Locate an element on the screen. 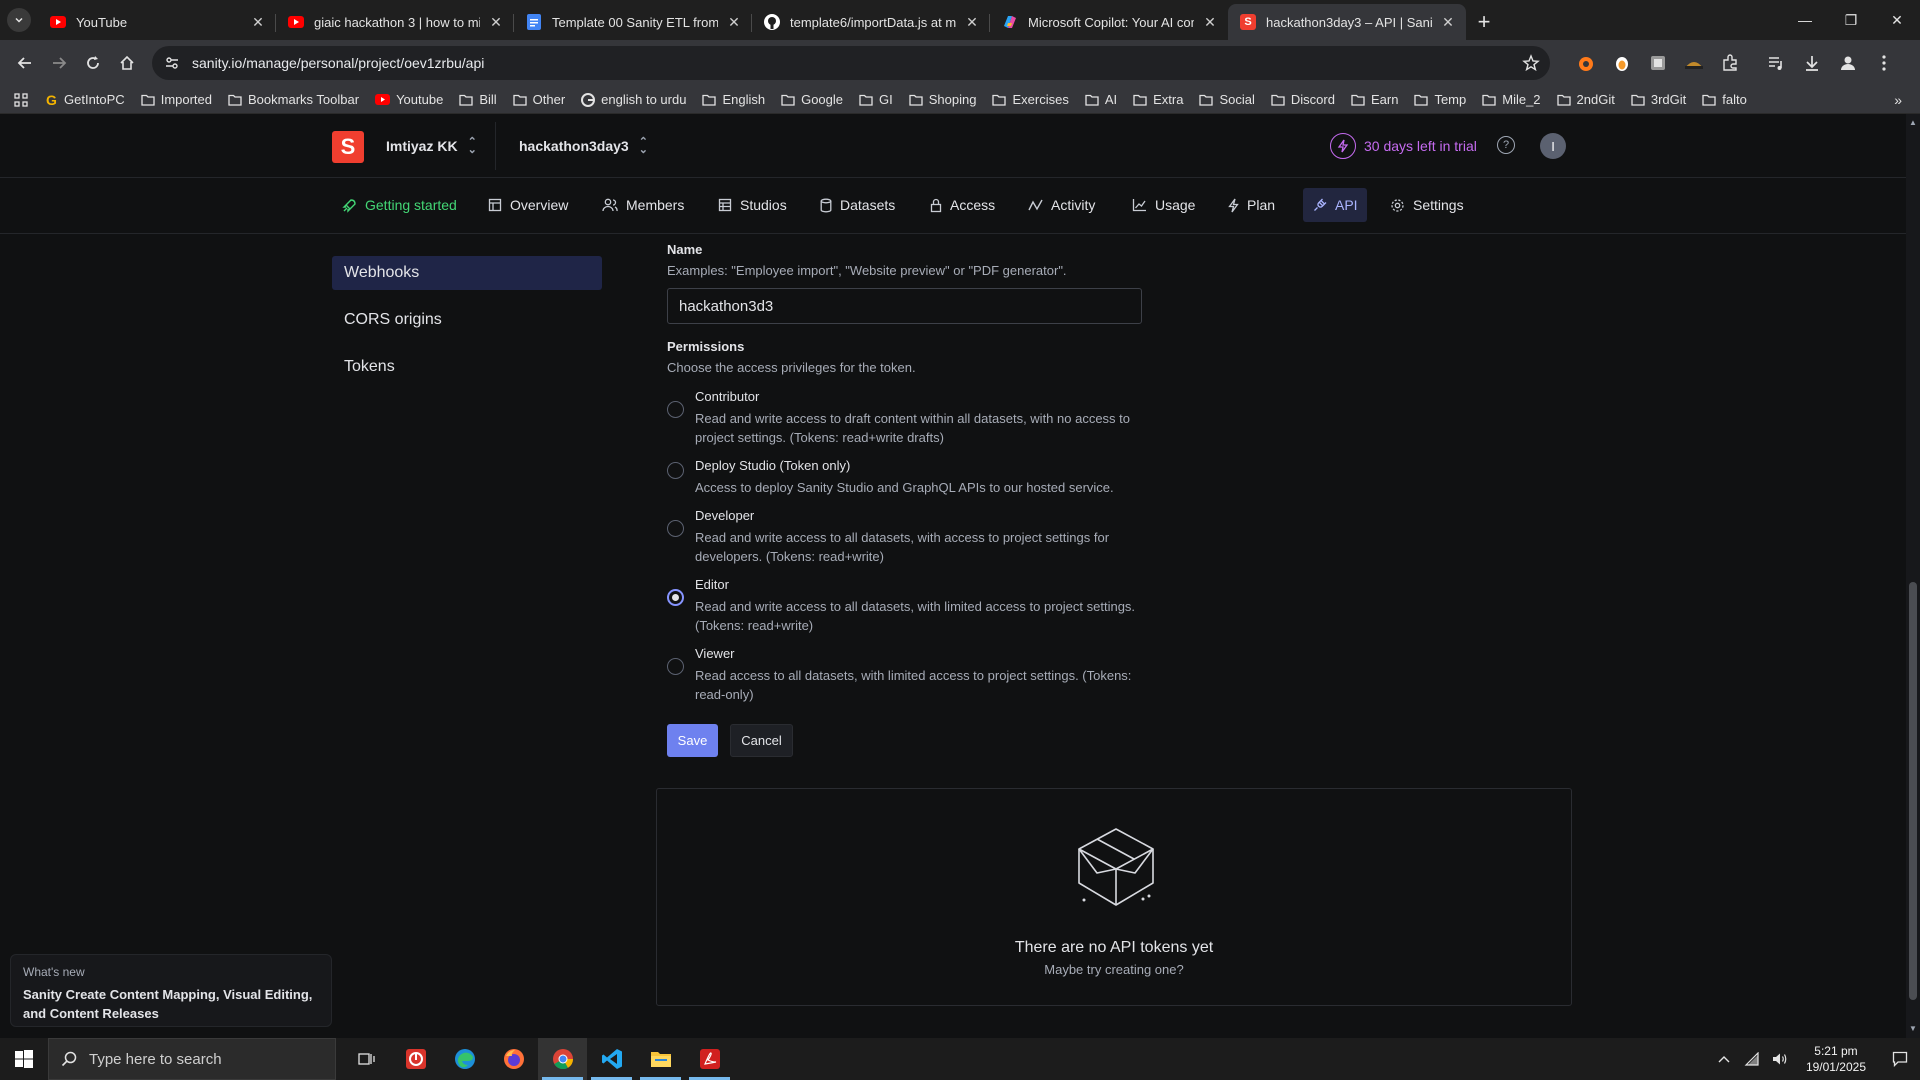 The image size is (1920, 1080). tab-activity: Activity is located at coordinates (1061, 205).